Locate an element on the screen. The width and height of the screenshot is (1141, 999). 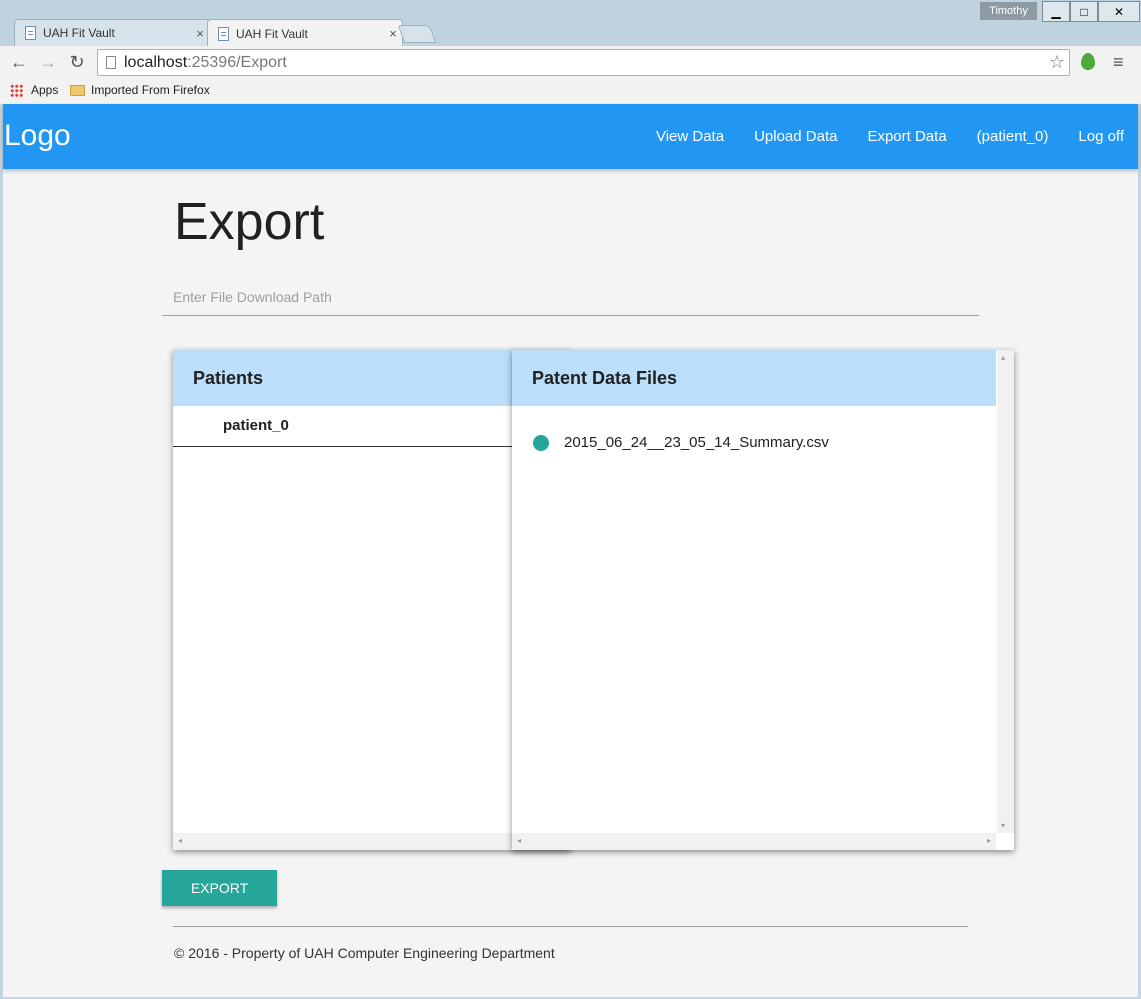
apps-grid-icon is located at coordinates (16, 90).